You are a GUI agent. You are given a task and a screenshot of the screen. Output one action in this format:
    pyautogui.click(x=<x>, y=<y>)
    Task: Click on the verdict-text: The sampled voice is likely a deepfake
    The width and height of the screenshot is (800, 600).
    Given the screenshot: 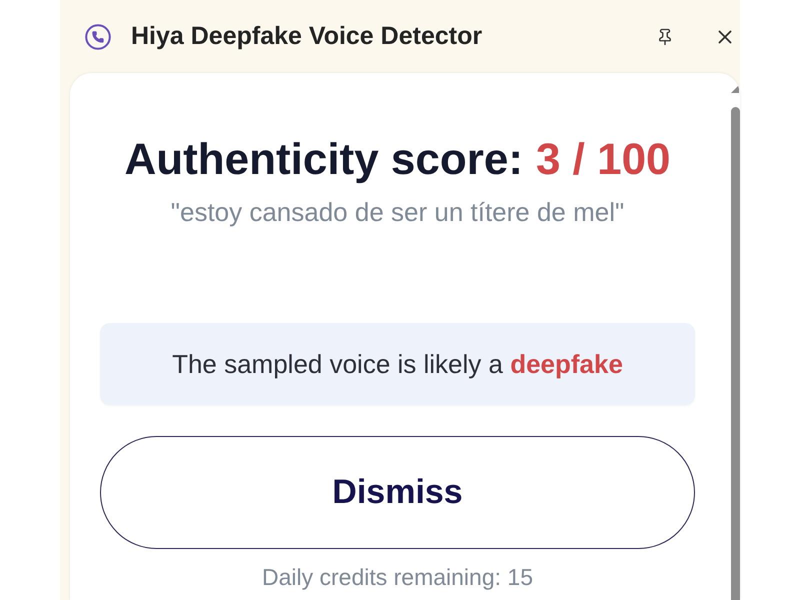 What is the action you would take?
    pyautogui.click(x=397, y=364)
    